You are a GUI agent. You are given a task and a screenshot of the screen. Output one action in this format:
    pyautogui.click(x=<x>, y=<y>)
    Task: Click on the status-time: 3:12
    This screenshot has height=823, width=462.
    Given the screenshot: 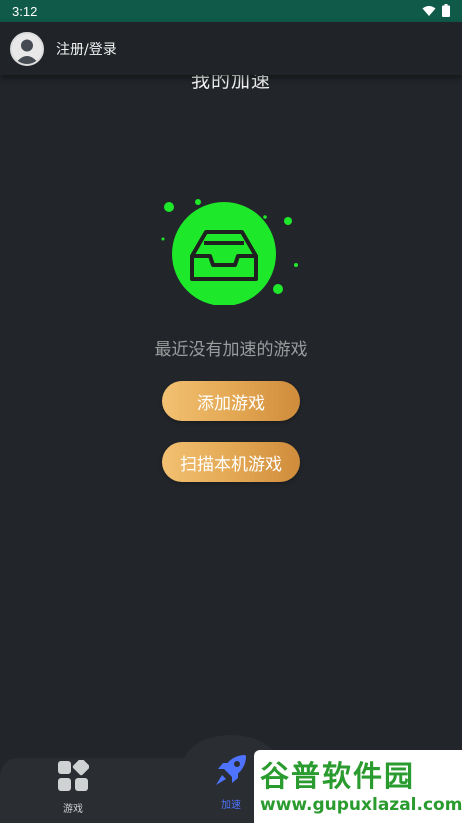 What is the action you would take?
    pyautogui.click(x=25, y=11)
    